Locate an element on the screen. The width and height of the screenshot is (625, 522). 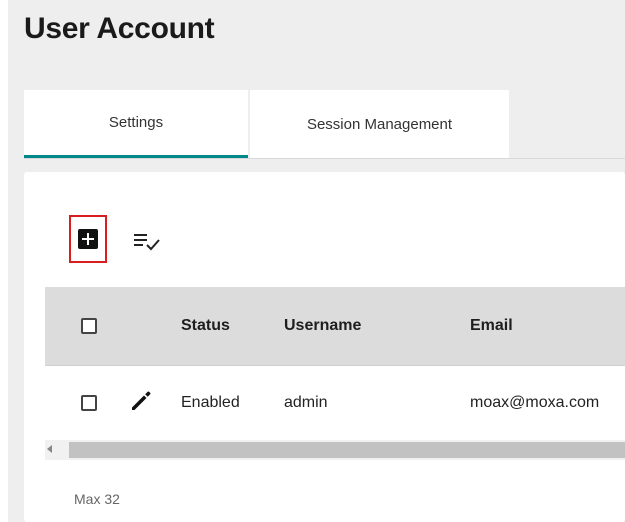
horizontal-scrollbar is located at coordinates (335, 450).